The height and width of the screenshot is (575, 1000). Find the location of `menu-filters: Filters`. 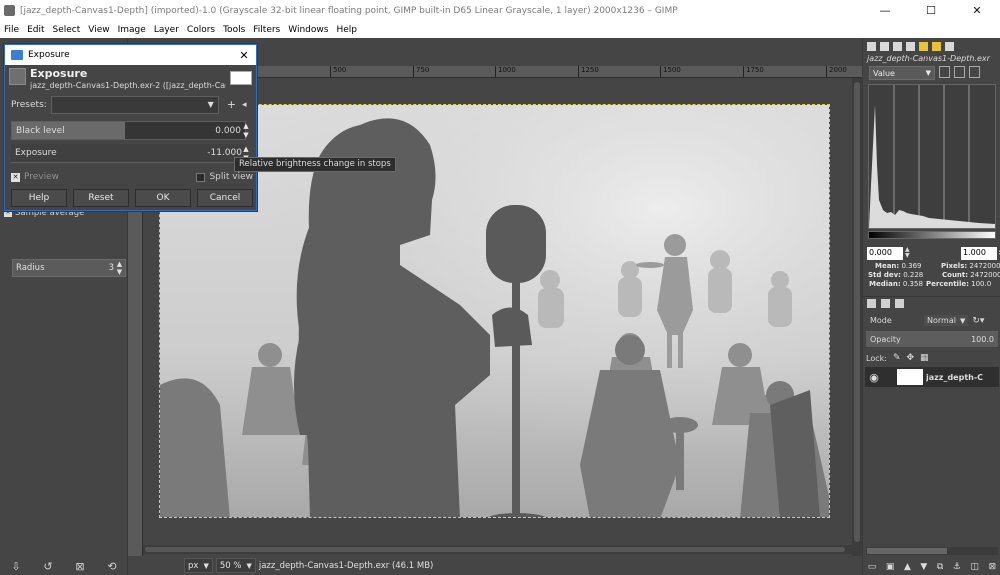

menu-filters: Filters is located at coordinates (266, 30).